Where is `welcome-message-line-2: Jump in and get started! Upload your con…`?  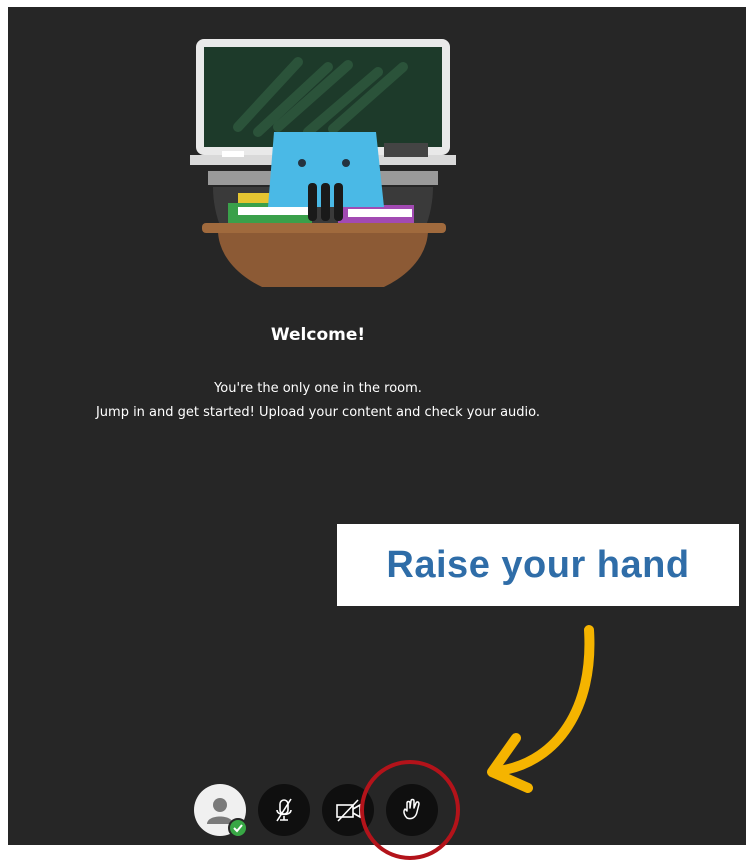
welcome-message-line-2: Jump in and get started! Upload your con… is located at coordinates (318, 412).